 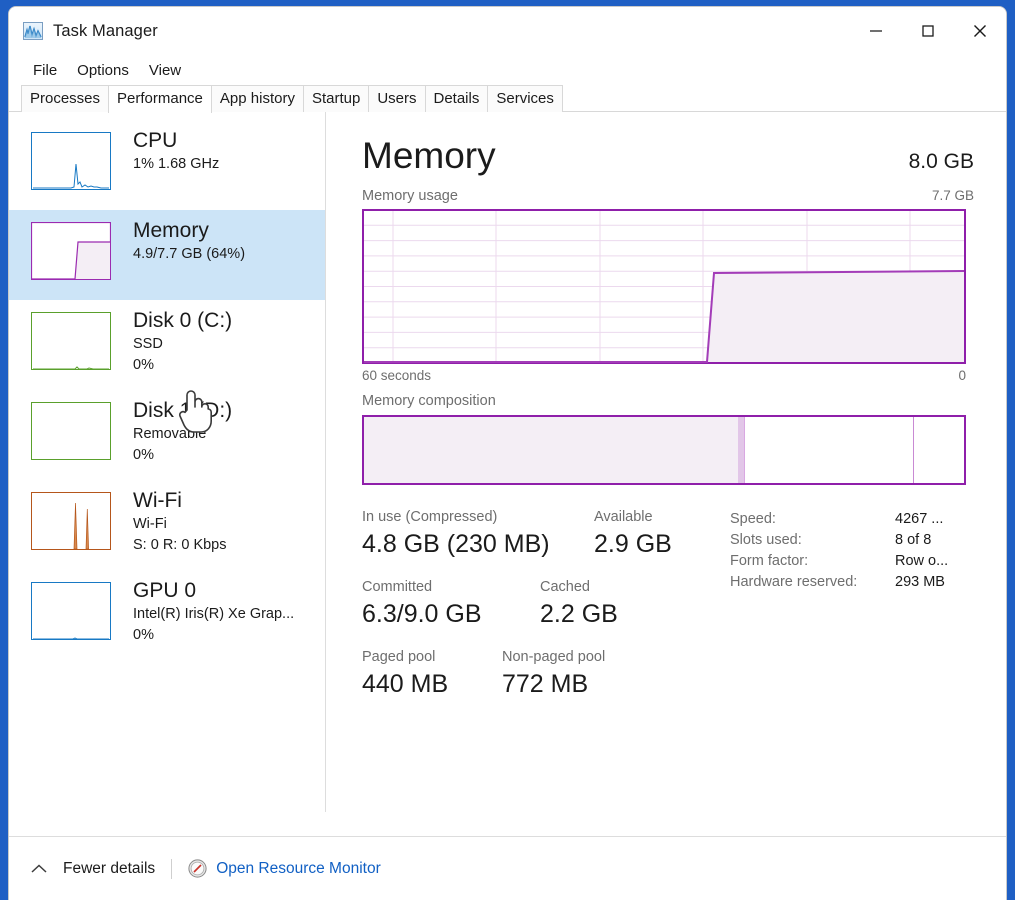 I want to click on tab-services: Services, so click(x=525, y=98).